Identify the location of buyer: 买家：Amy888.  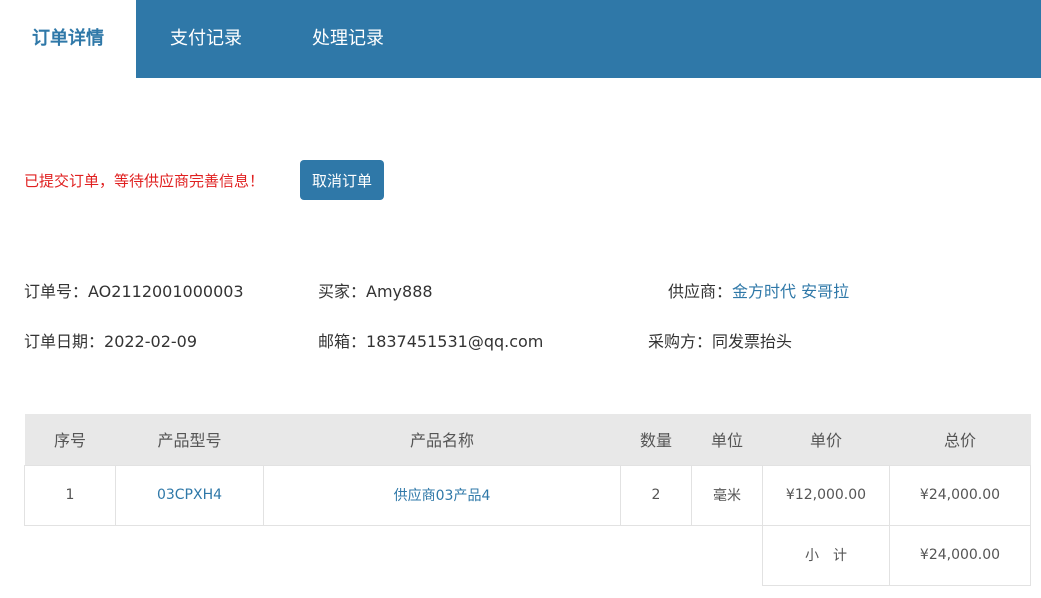
(375, 290).